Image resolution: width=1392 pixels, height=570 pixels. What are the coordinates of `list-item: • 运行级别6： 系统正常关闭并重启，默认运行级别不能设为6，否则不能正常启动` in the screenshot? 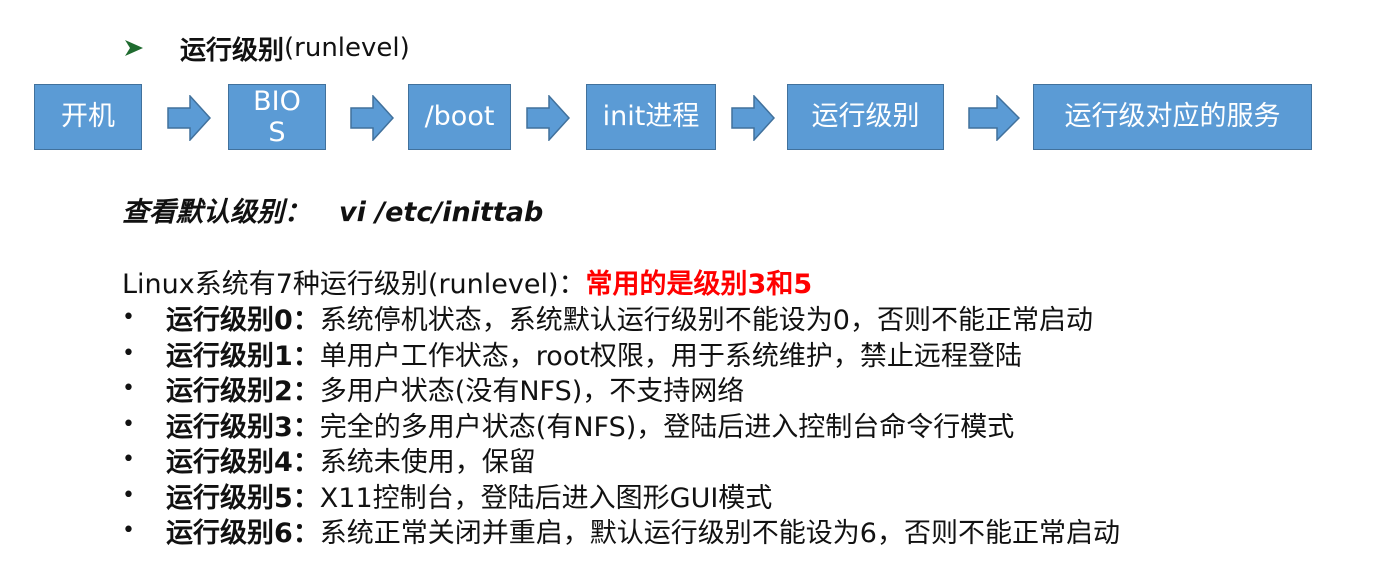 It's located at (619, 531).